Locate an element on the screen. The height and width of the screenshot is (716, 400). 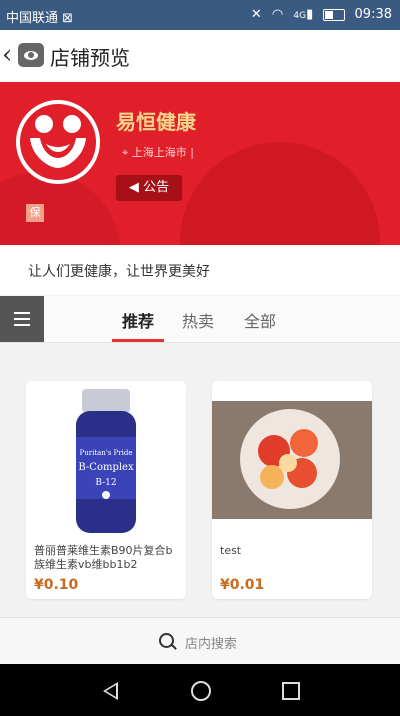
notice-button: ◀ 公告 is located at coordinates (149, 188).